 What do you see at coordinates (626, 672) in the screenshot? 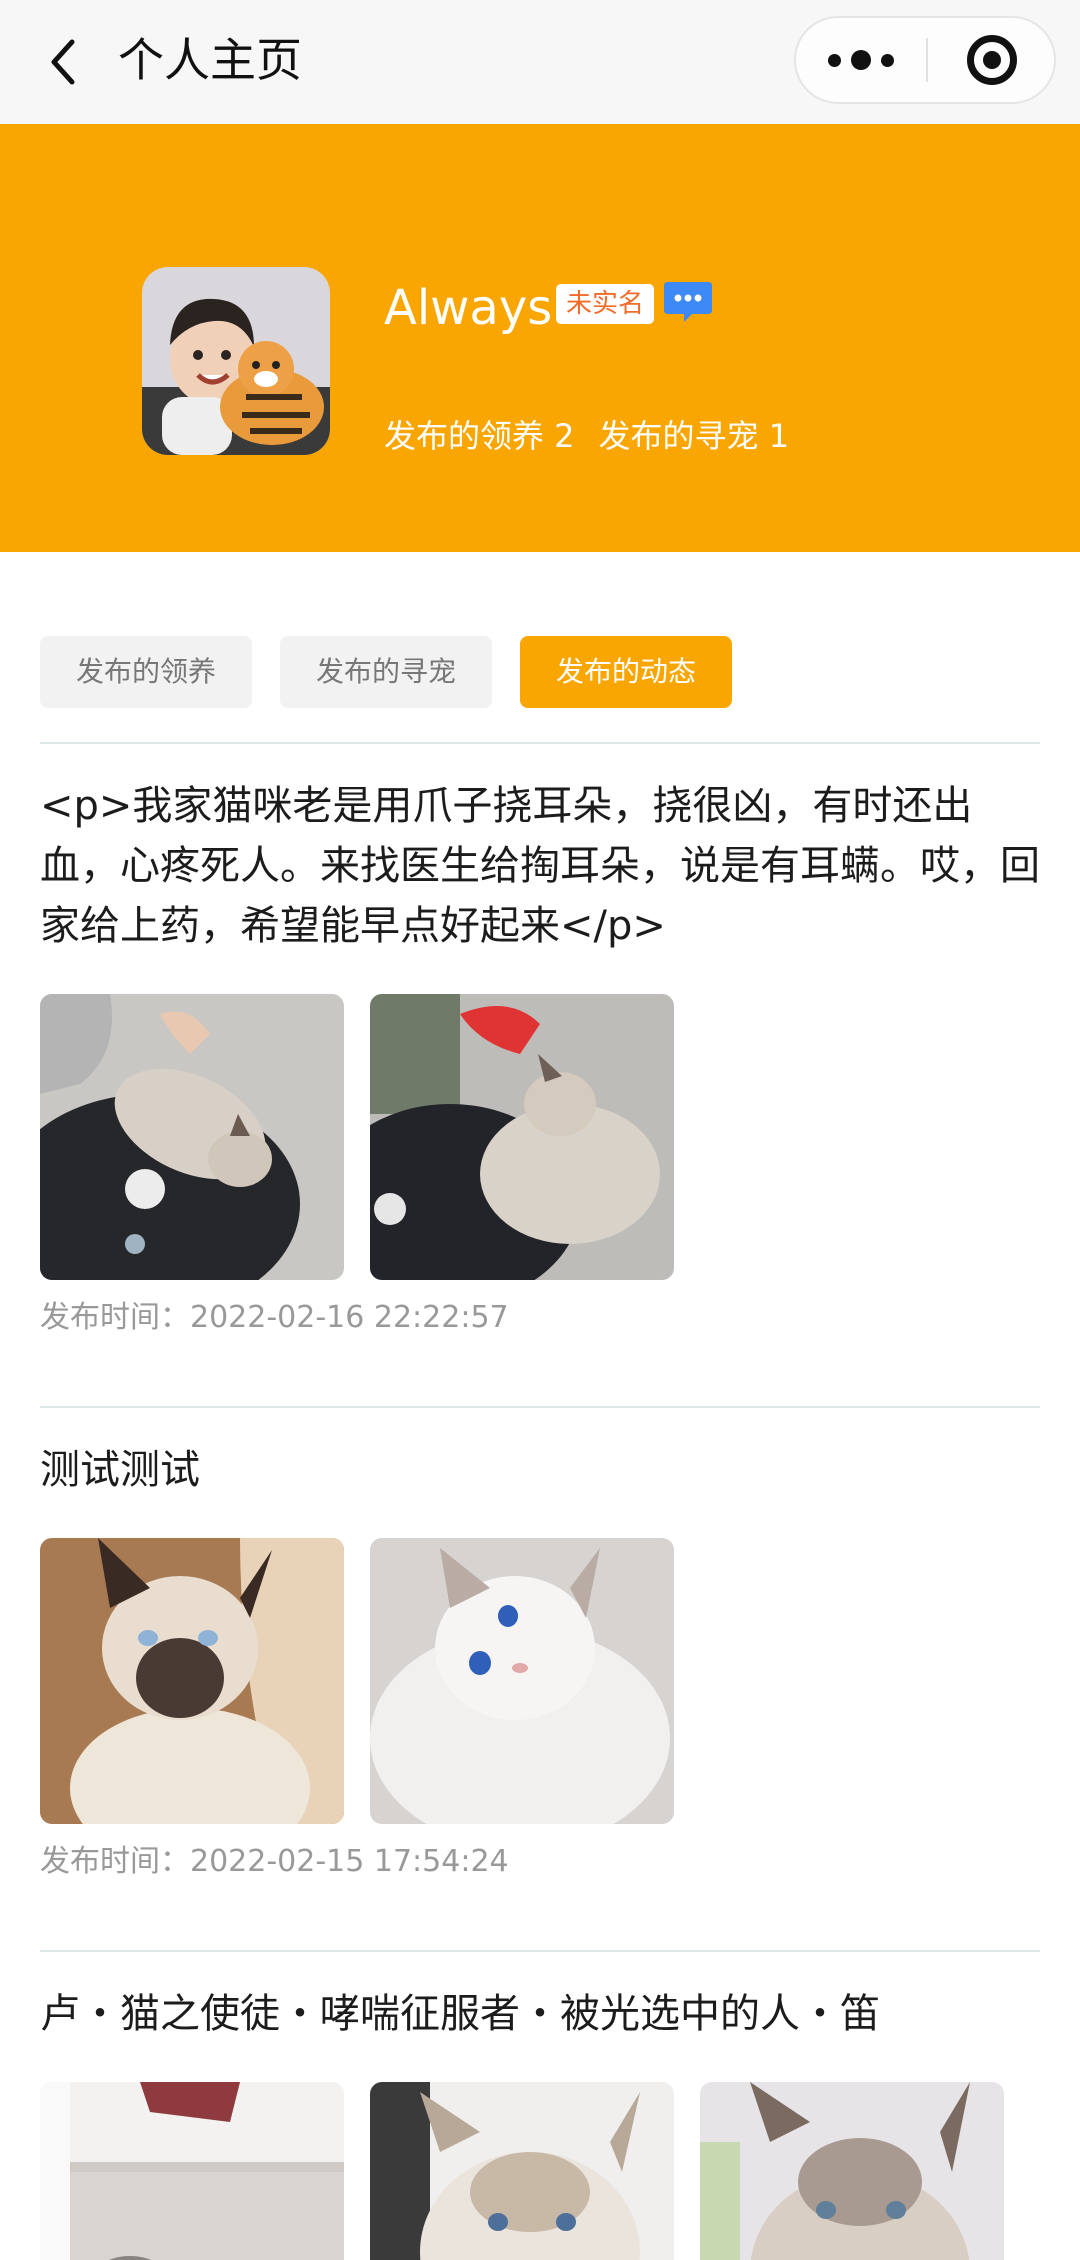
I see `tab-posts: 发布的动态` at bounding box center [626, 672].